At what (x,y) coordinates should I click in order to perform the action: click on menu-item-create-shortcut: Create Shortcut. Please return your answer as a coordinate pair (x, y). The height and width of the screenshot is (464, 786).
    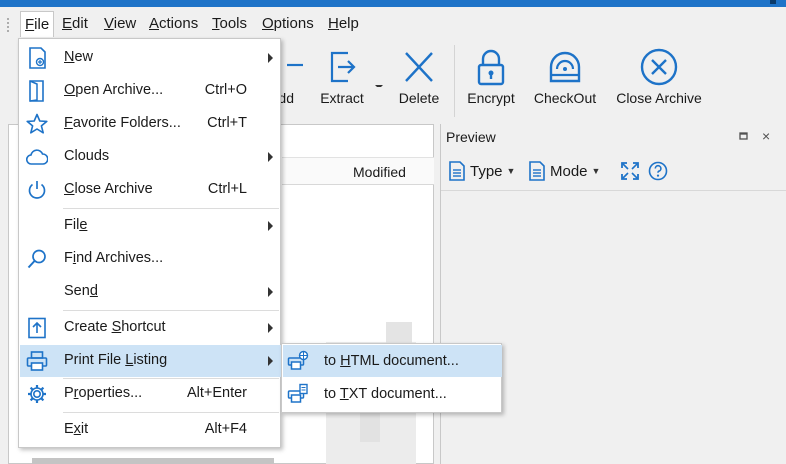
    Looking at the image, I should click on (150, 328).